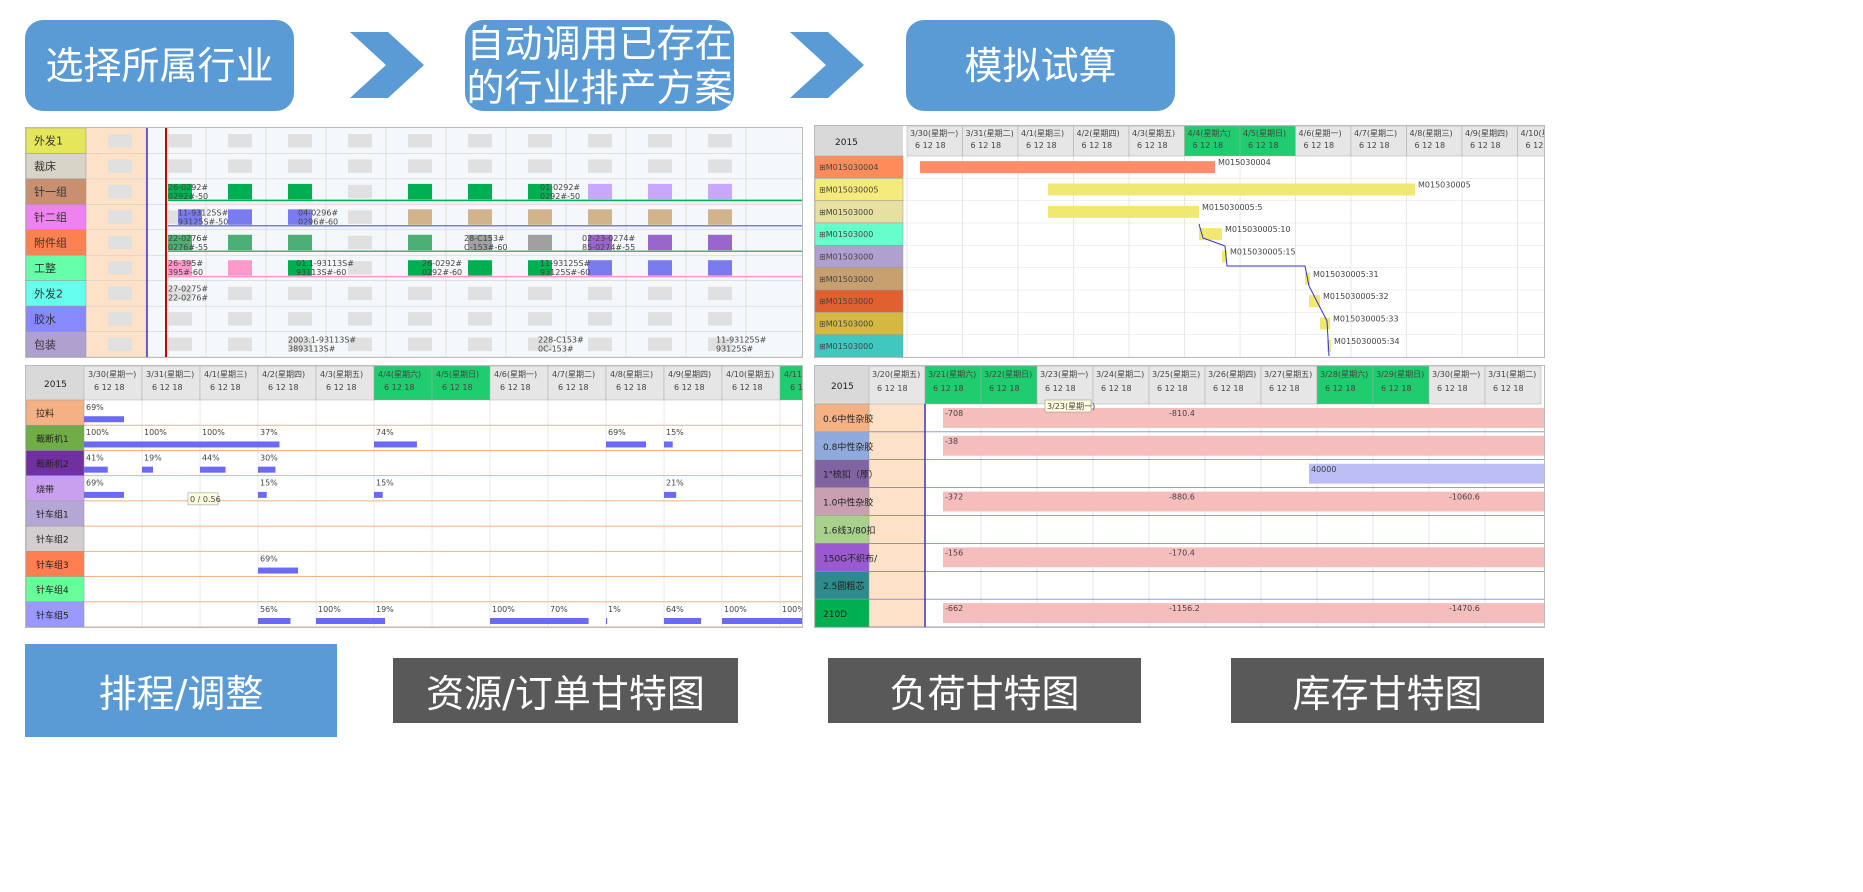 Image resolution: width=1863 pixels, height=892 pixels. Describe the element at coordinates (48, 293) in the screenshot. I see `row-label: 外发2` at that location.